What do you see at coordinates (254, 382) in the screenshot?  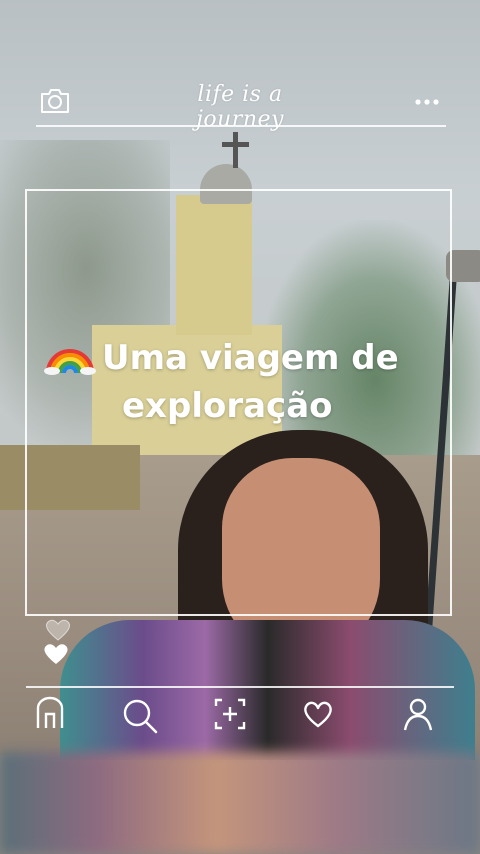 I see `post-caption: Uma viagem de exploração` at bounding box center [254, 382].